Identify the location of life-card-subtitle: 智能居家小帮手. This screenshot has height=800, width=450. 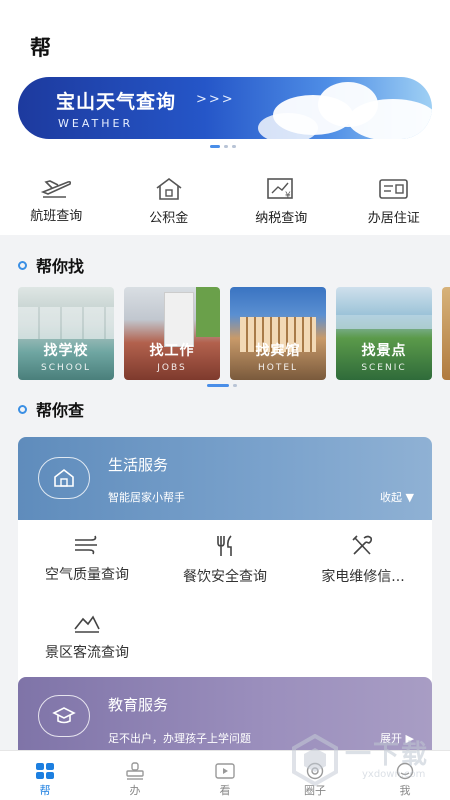
(146, 497).